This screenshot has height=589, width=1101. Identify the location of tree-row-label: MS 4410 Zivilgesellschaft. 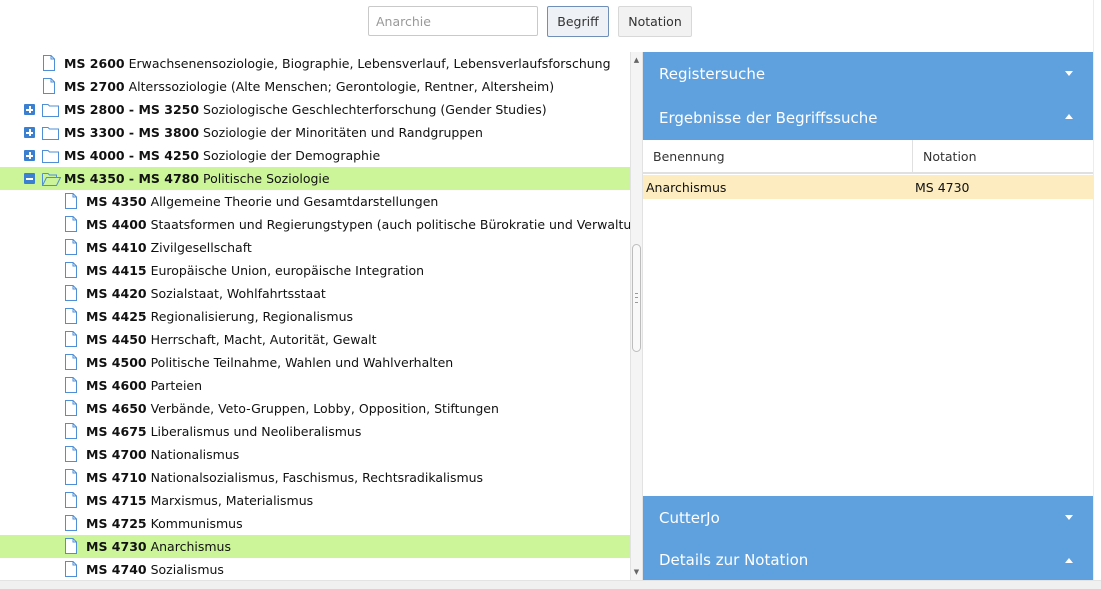
(169, 247).